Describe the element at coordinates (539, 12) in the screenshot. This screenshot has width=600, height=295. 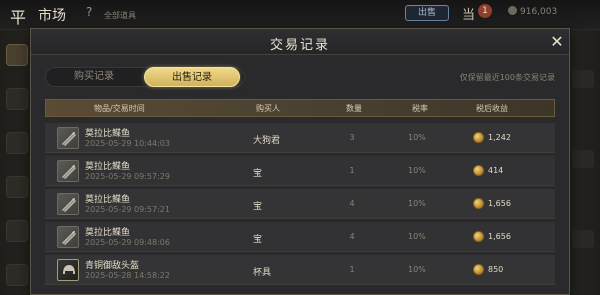
I see `currency-amount: 916,003` at that location.